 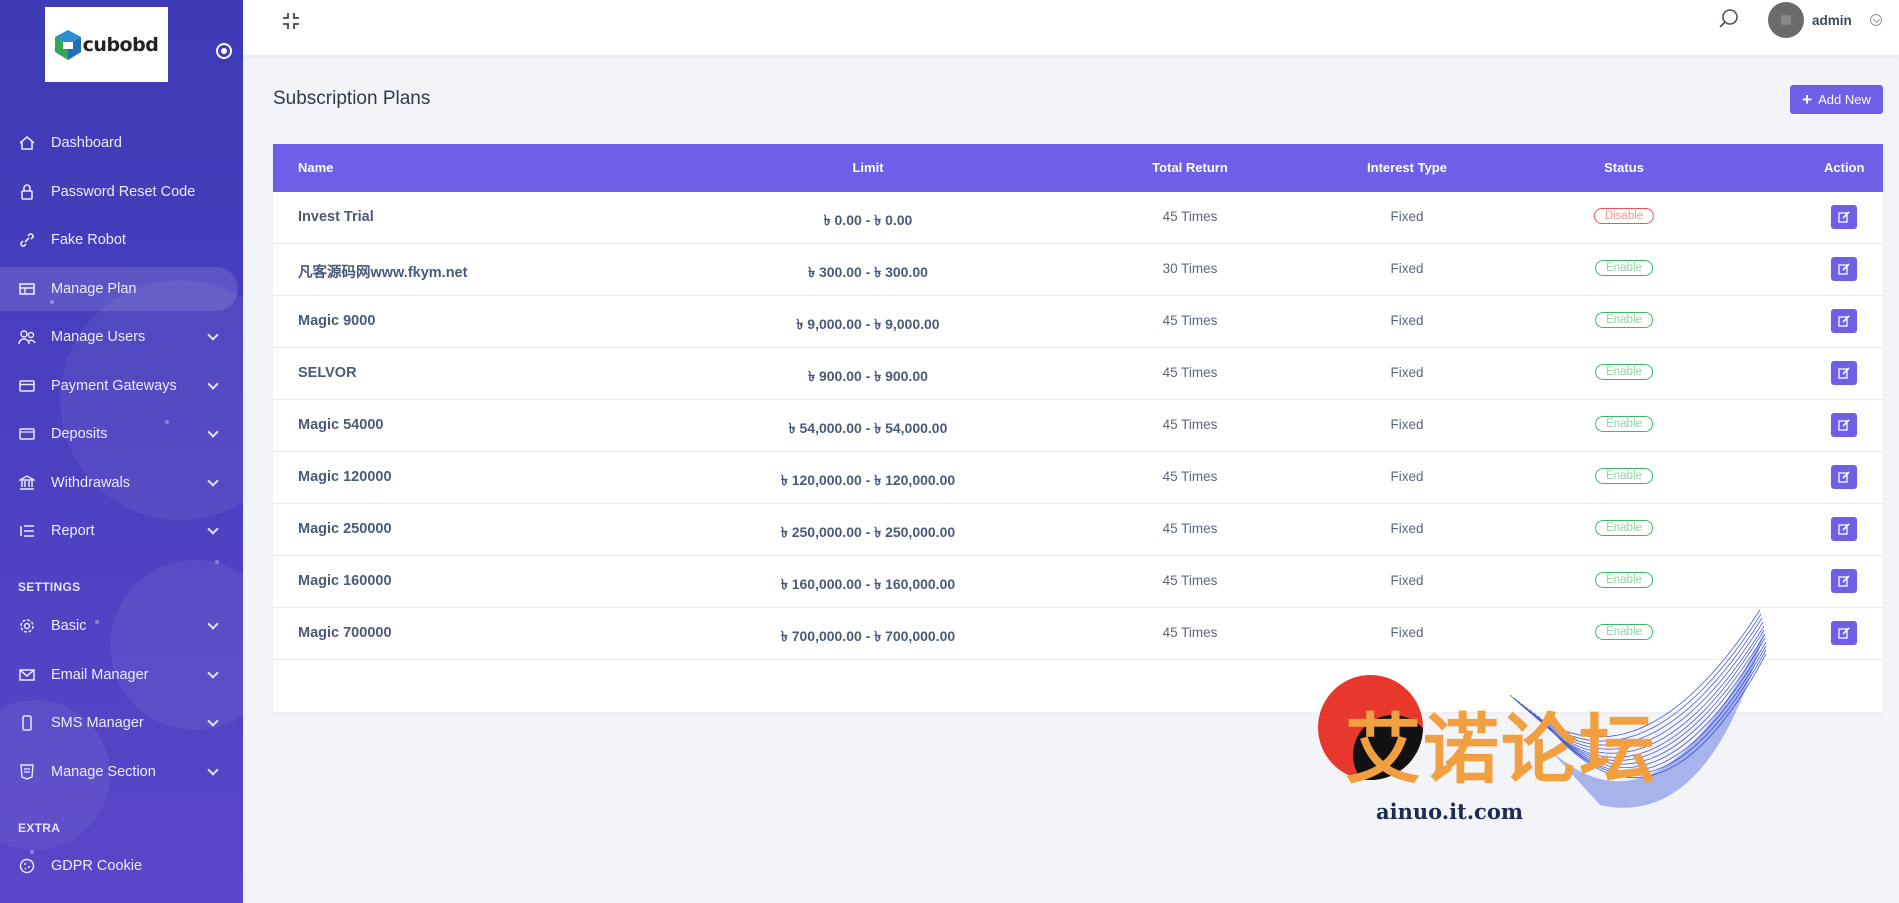 I want to click on list-icon, so click(x=27, y=531).